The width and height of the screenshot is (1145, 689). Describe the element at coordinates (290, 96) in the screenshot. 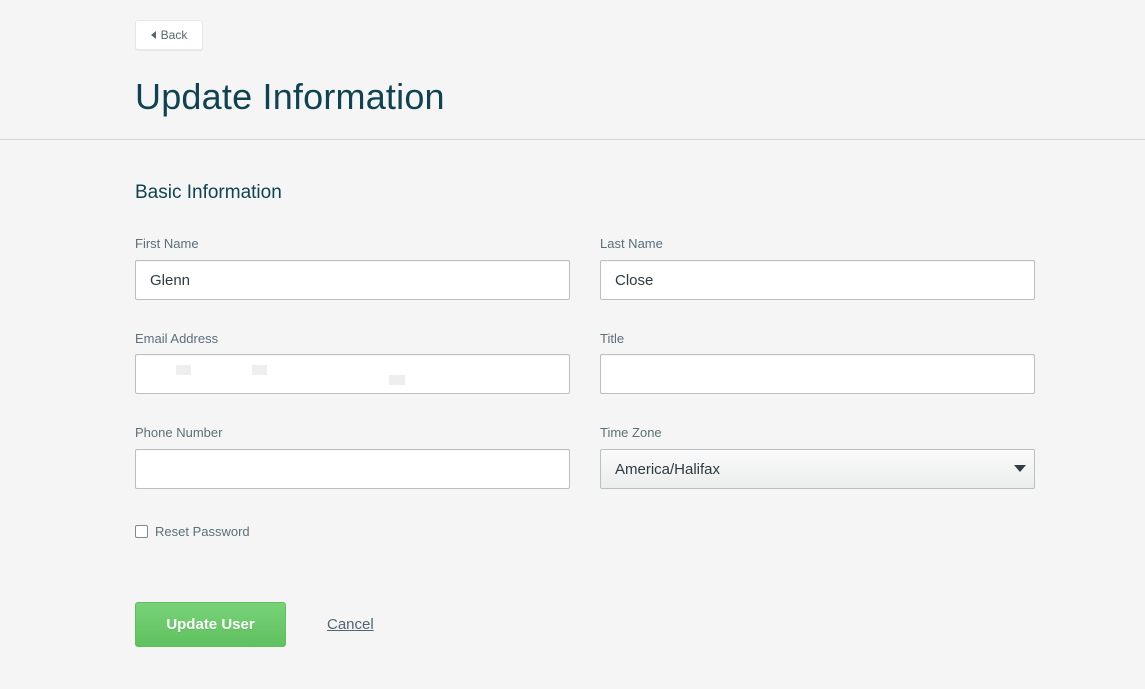

I see `page-title: Update Information` at that location.